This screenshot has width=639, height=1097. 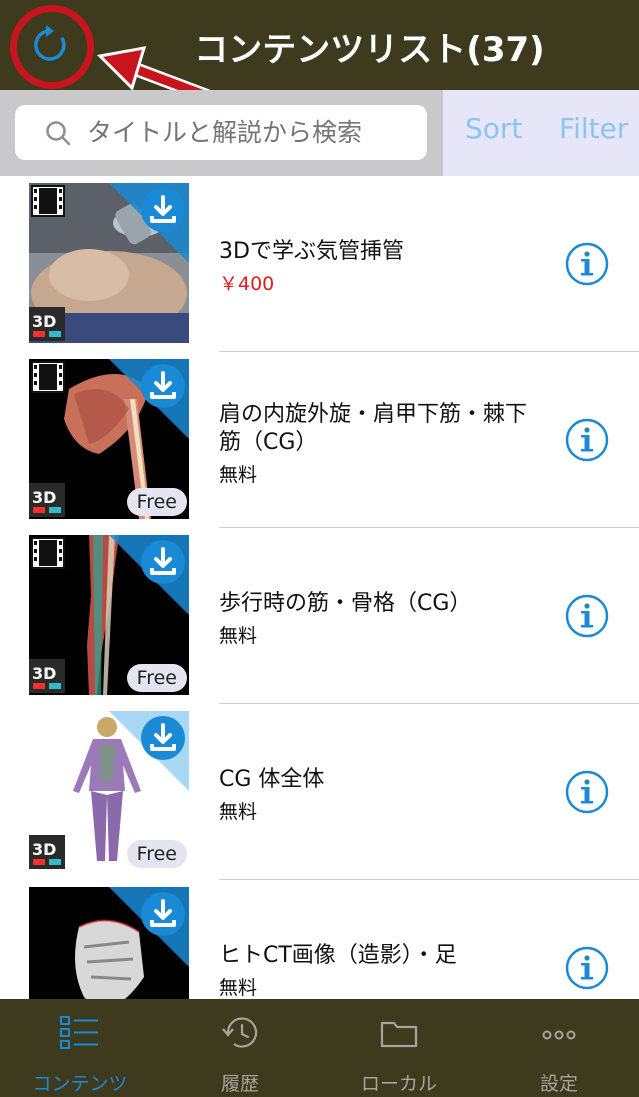 What do you see at coordinates (338, 955) in the screenshot?
I see `content-title: ヒトCT画像（造影）・足` at bounding box center [338, 955].